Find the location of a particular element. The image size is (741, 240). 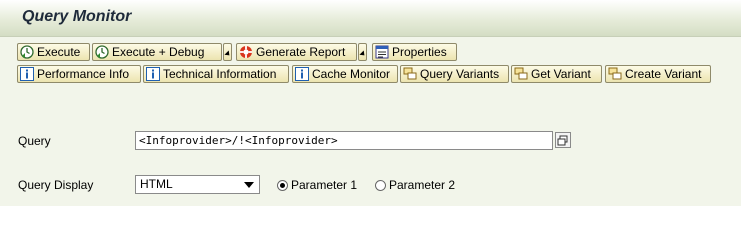

query-display-value: HTML is located at coordinates (156, 184).